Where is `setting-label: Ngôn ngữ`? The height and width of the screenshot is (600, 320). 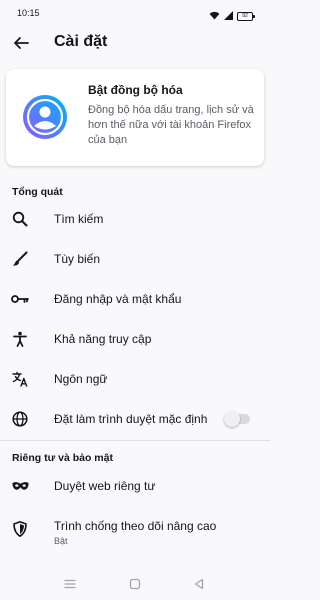
setting-label: Ngôn ngữ is located at coordinates (81, 379).